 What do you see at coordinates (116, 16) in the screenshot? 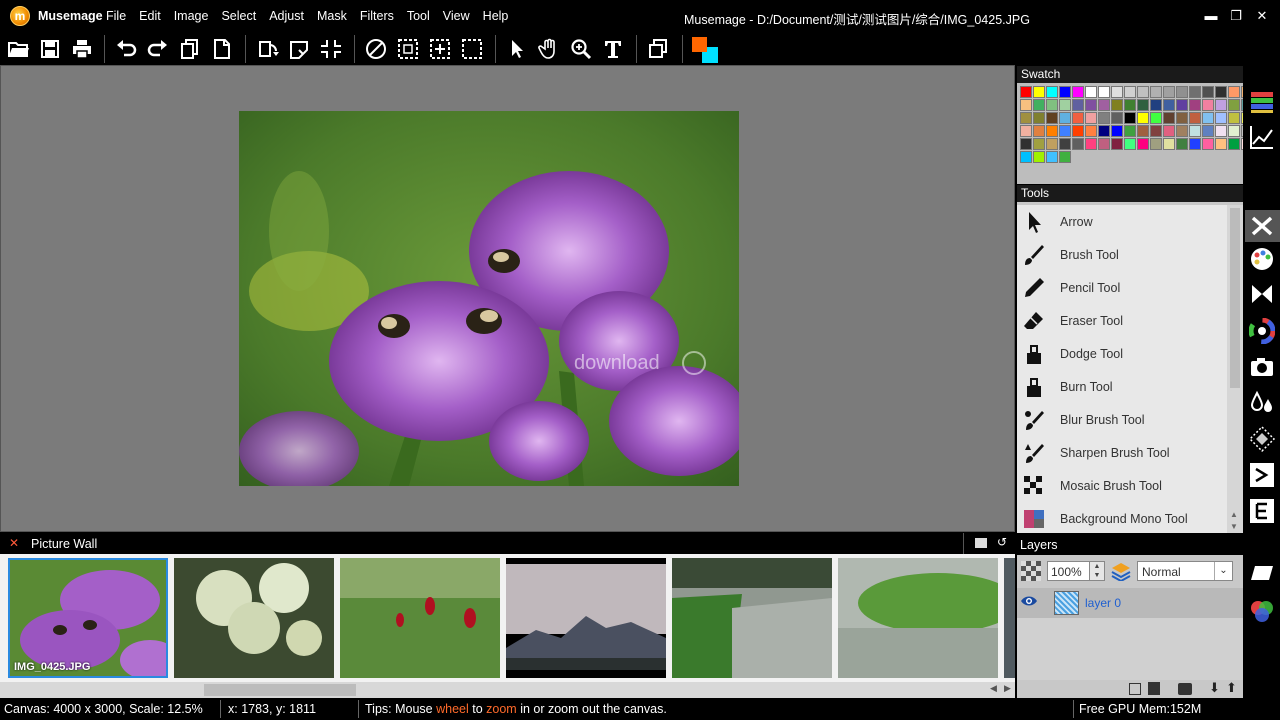
I see `menu-file: File` at bounding box center [116, 16].